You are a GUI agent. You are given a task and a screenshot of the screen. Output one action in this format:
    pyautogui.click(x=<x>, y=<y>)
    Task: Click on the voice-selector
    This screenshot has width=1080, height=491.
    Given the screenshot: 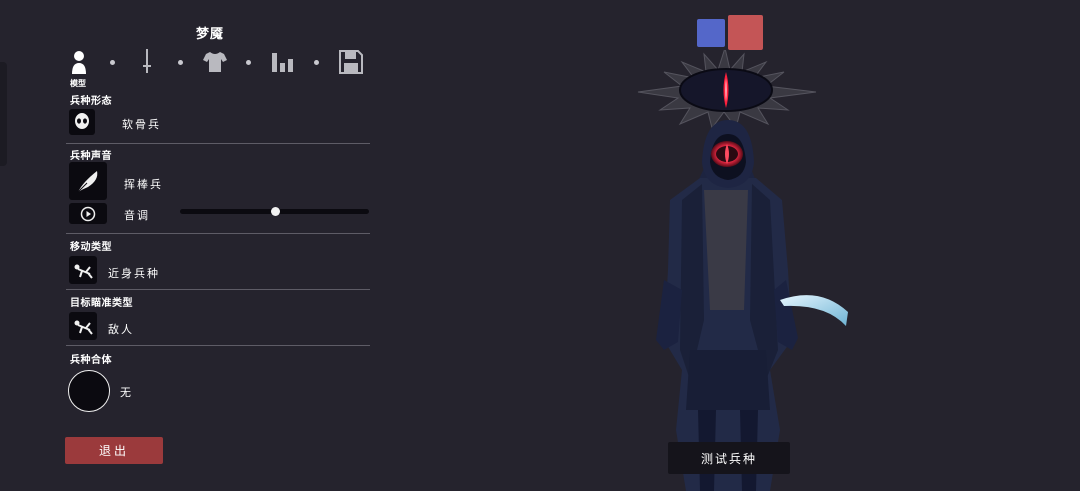 What is the action you would take?
    pyautogui.click(x=88, y=181)
    